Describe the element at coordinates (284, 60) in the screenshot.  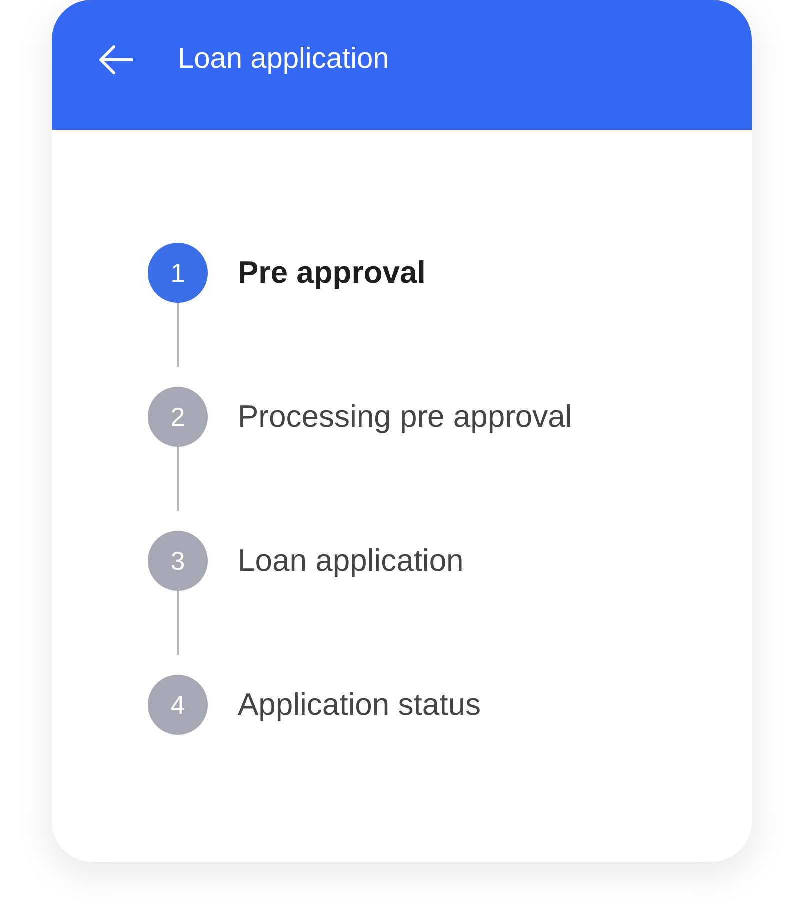
I see `header-title: Loan application` at that location.